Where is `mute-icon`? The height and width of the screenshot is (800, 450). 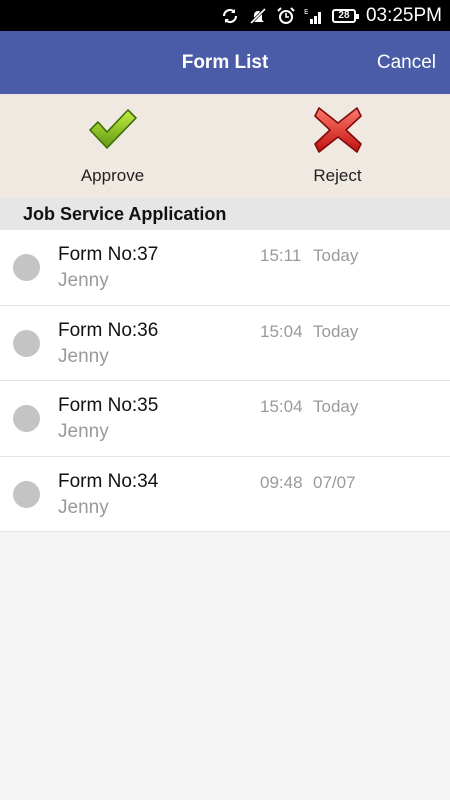 mute-icon is located at coordinates (258, 16).